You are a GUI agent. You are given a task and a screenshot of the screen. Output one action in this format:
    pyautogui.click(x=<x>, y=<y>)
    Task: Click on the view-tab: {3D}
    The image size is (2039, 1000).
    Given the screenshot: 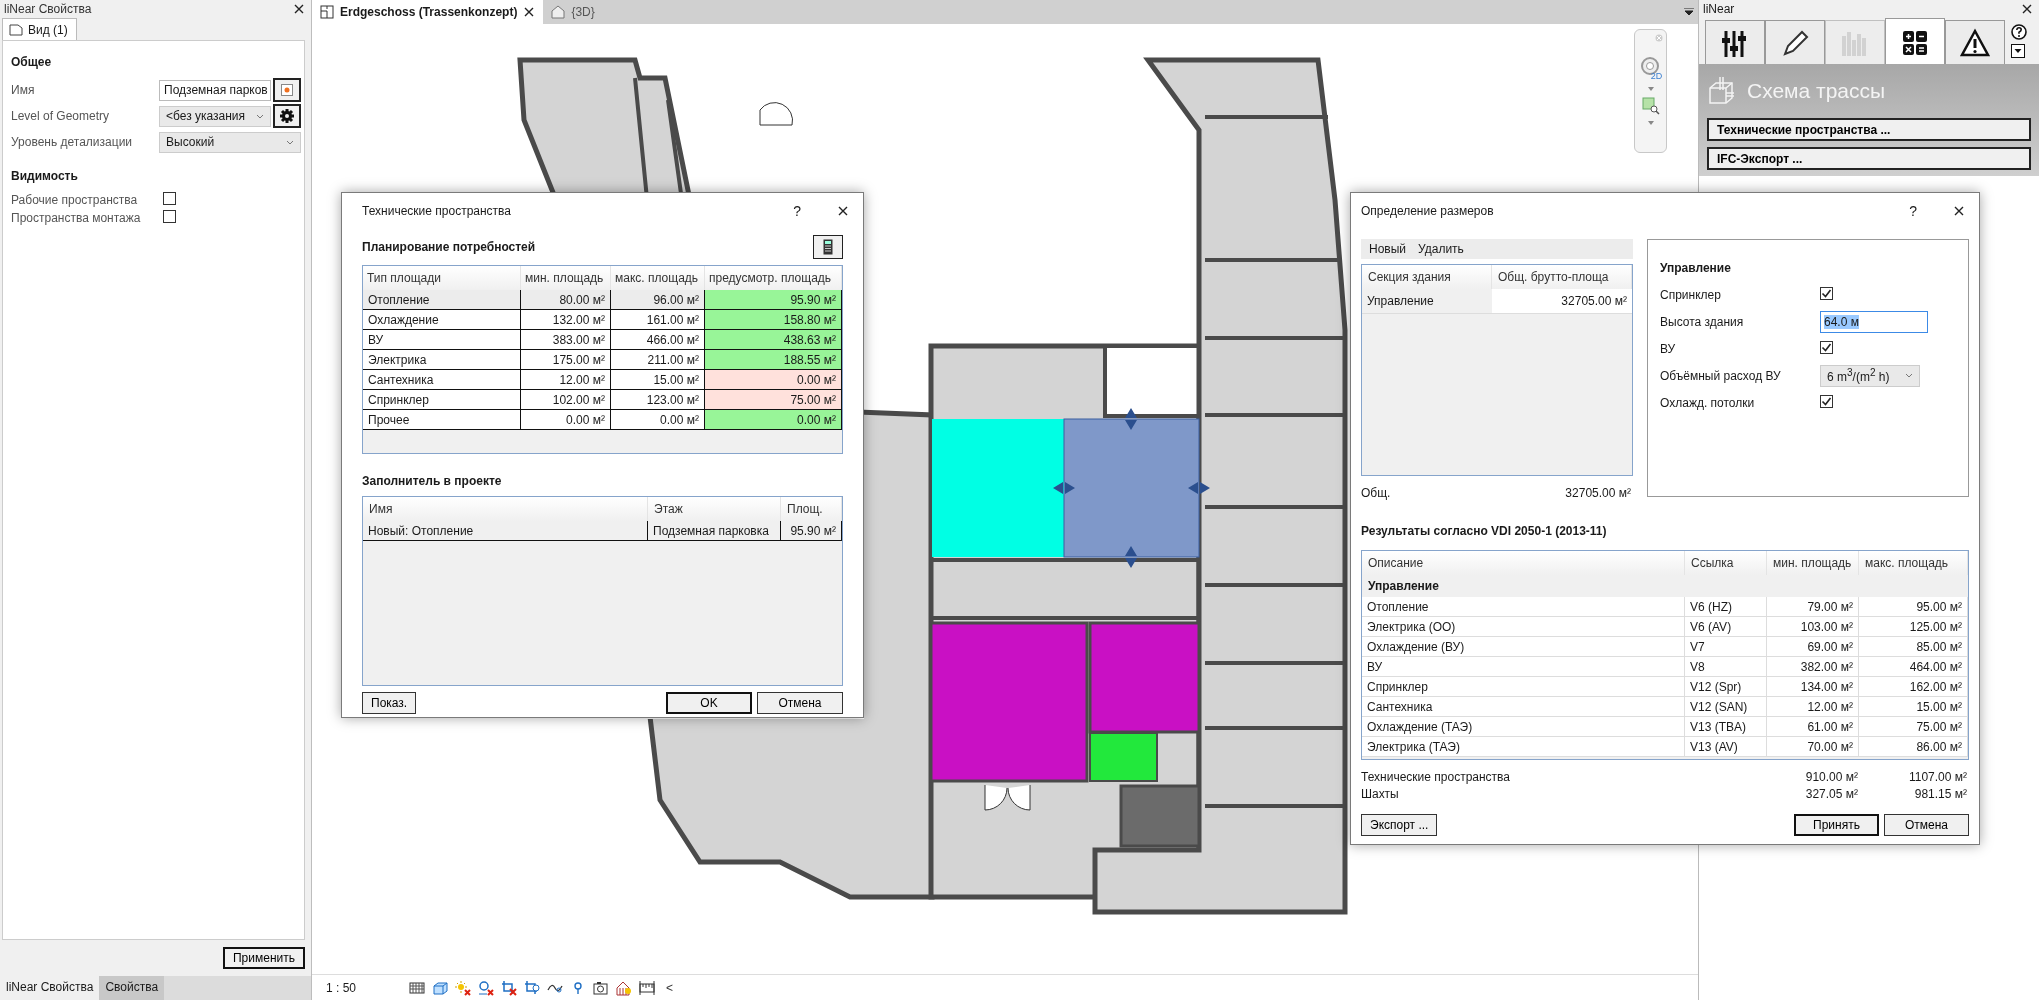 What is the action you would take?
    pyautogui.click(x=573, y=12)
    